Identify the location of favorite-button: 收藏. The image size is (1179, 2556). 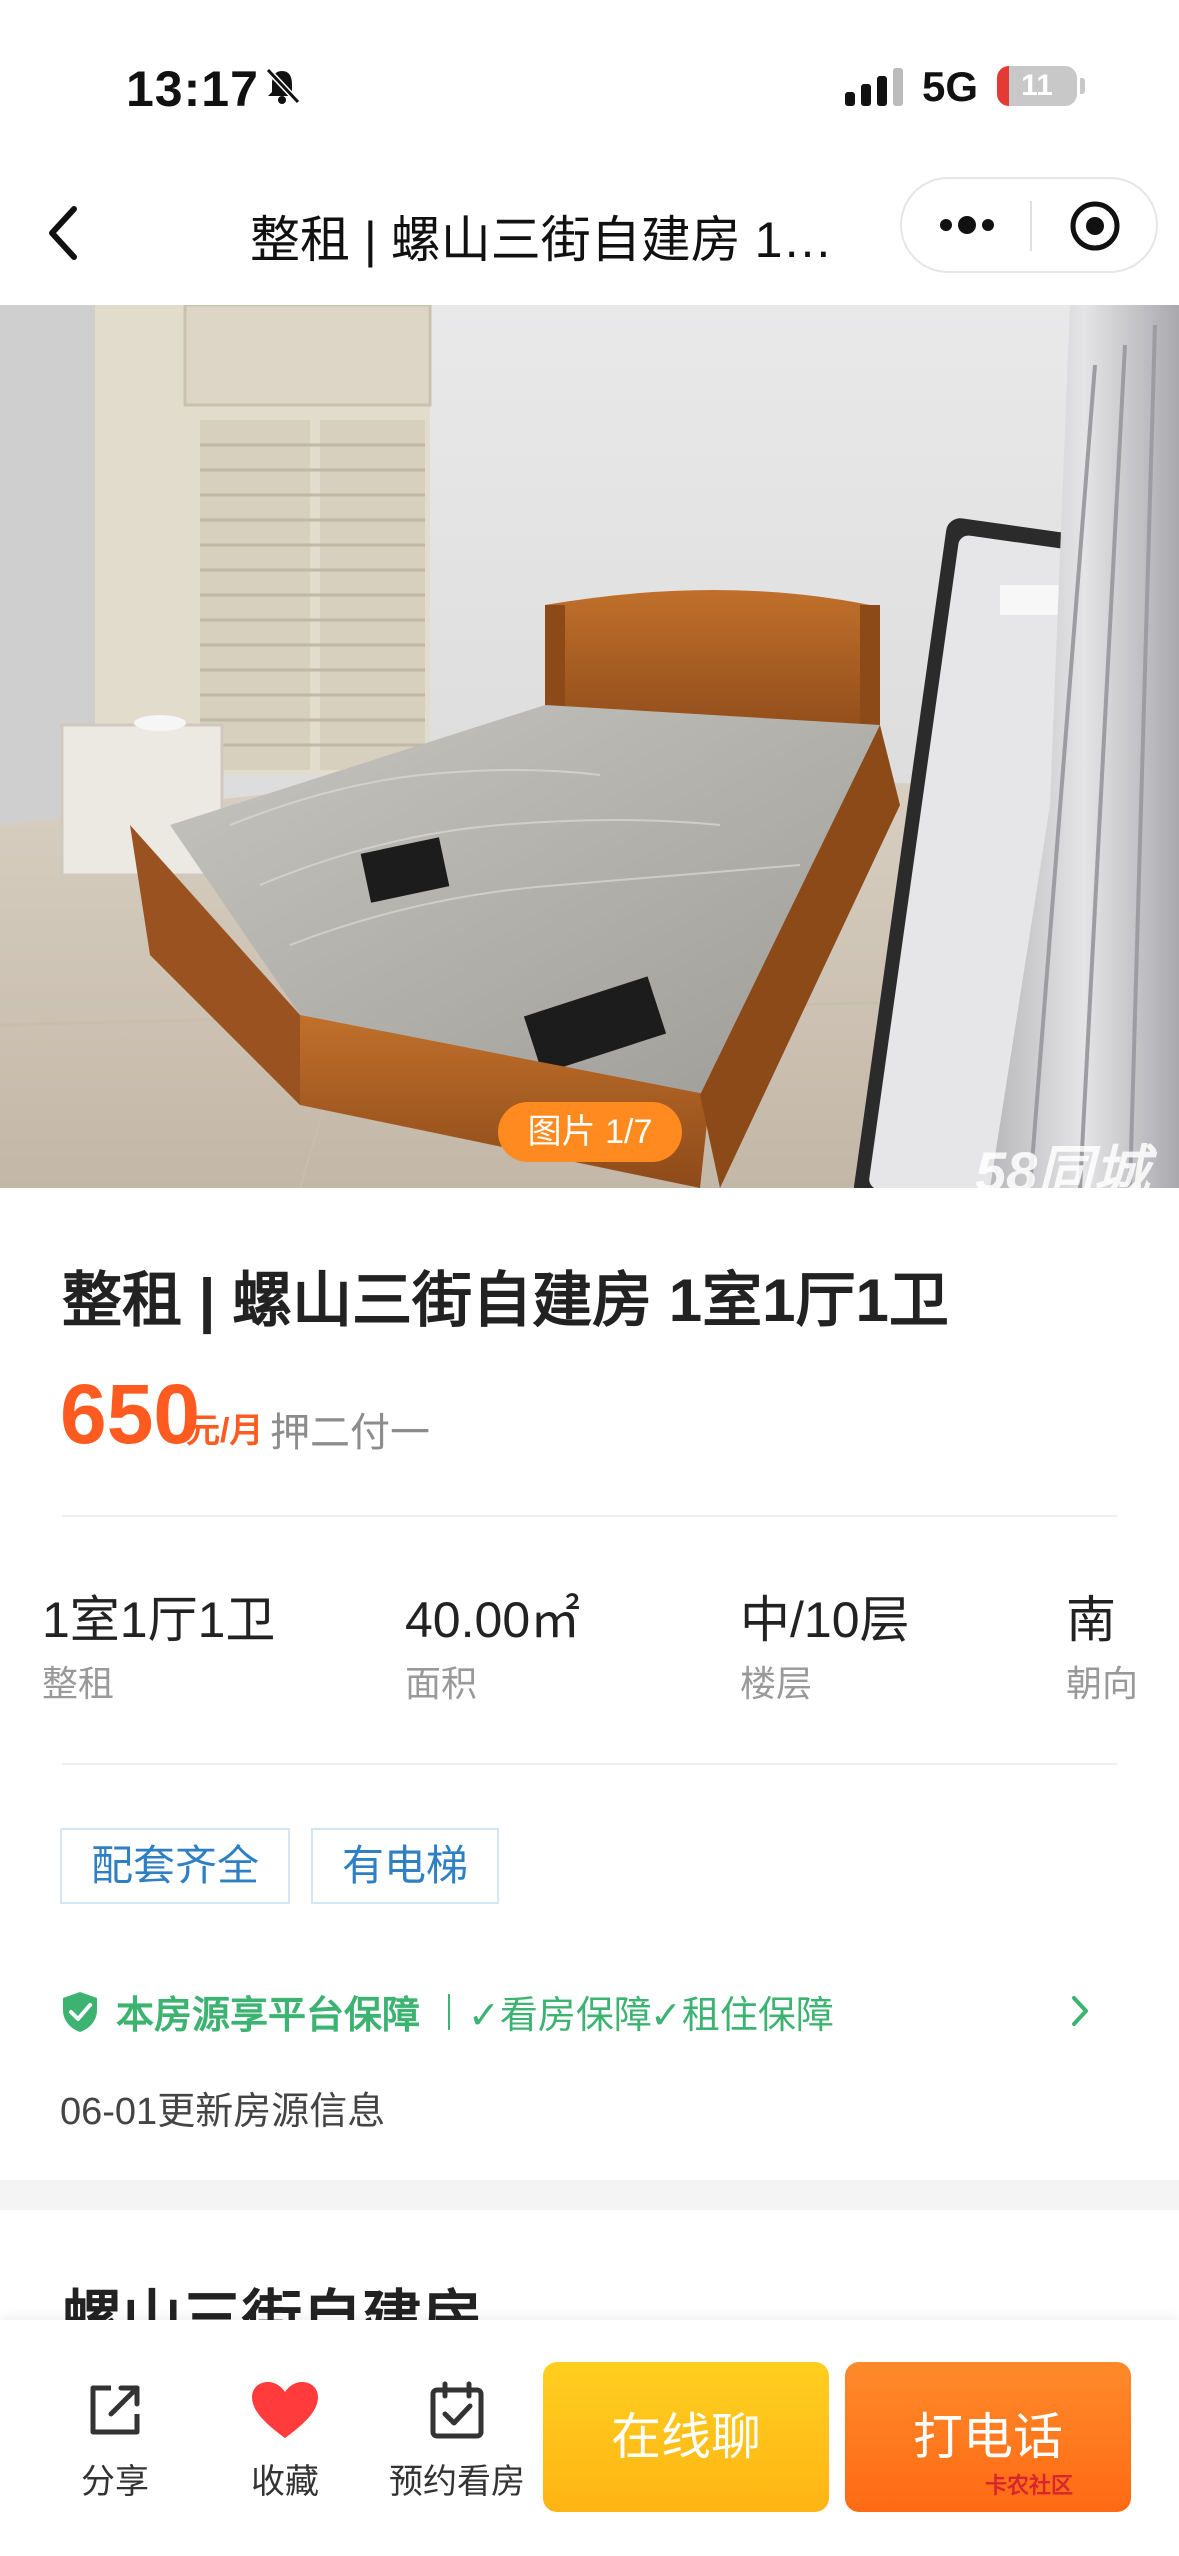
(285, 2441).